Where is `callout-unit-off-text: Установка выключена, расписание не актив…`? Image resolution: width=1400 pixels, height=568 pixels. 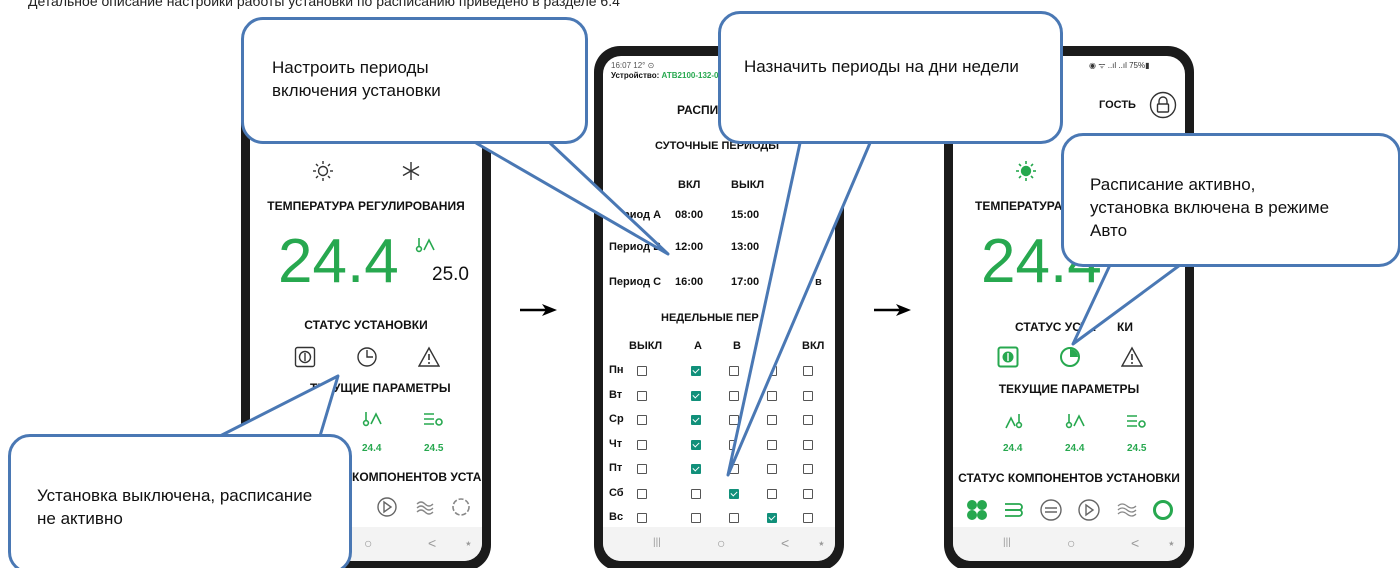
callout-unit-off-text: Установка выключена, расписание не актив… is located at coordinates (175, 507).